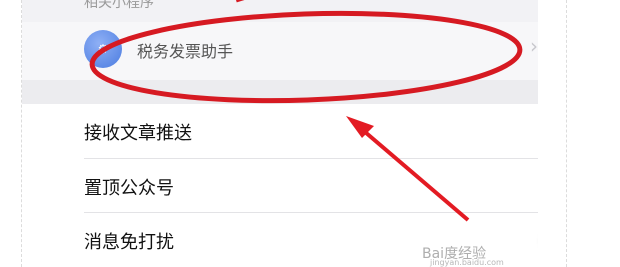 The height and width of the screenshot is (267, 620). Describe the element at coordinates (567, 133) in the screenshot. I see `page-guide-right` at that location.